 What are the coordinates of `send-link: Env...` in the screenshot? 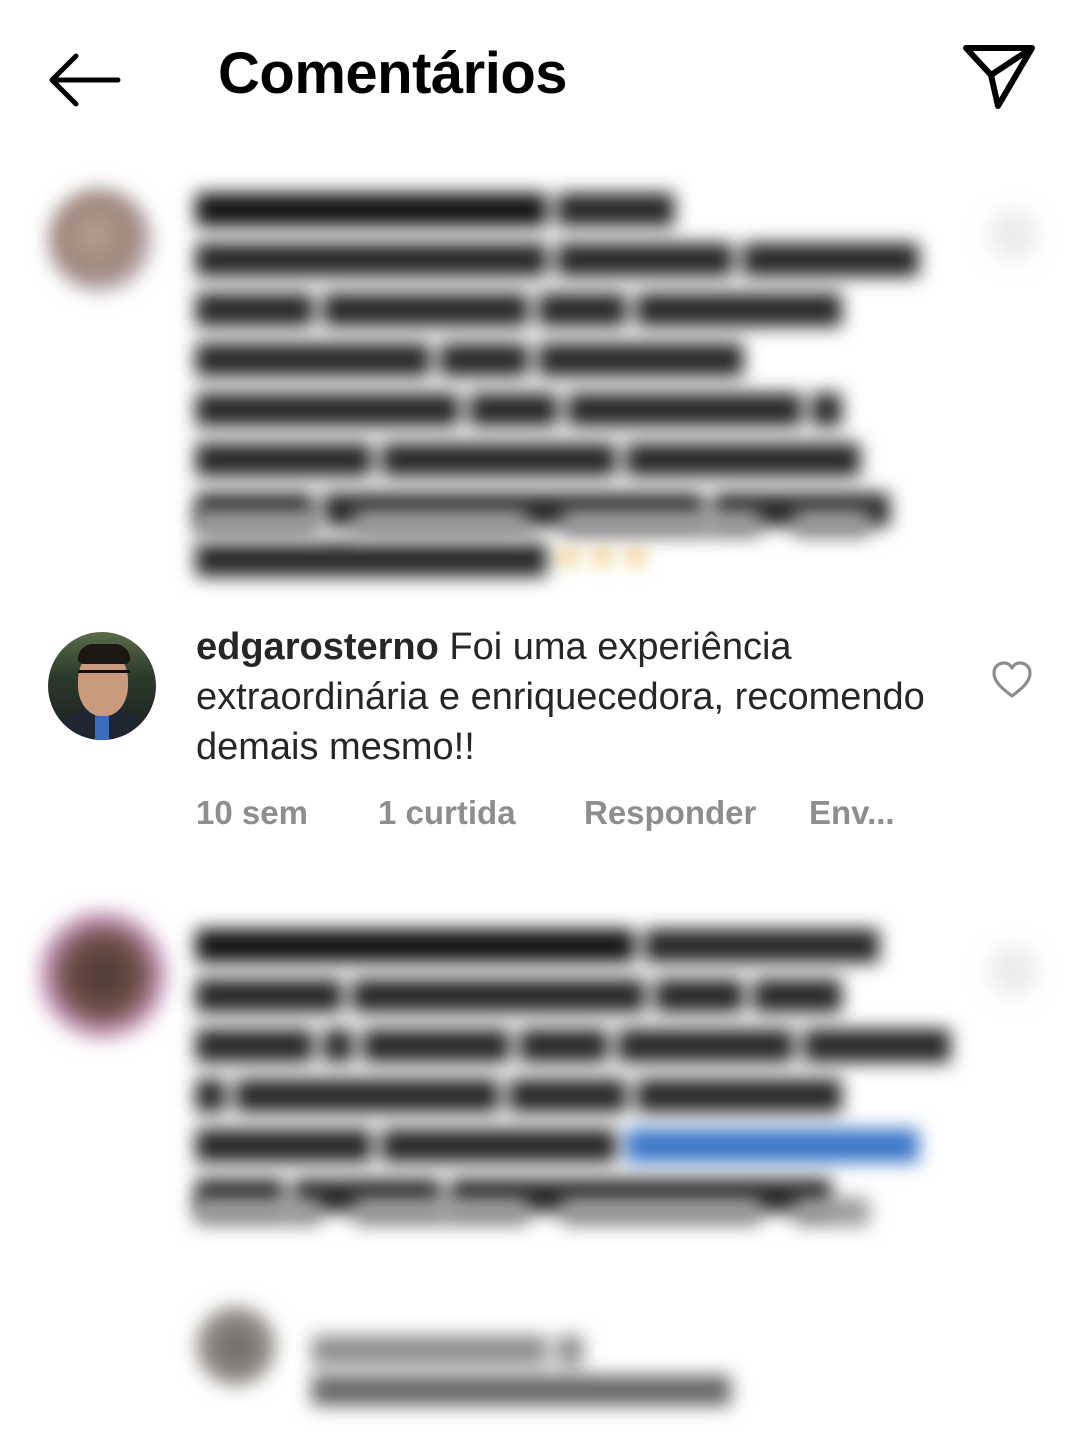 It's located at (852, 813).